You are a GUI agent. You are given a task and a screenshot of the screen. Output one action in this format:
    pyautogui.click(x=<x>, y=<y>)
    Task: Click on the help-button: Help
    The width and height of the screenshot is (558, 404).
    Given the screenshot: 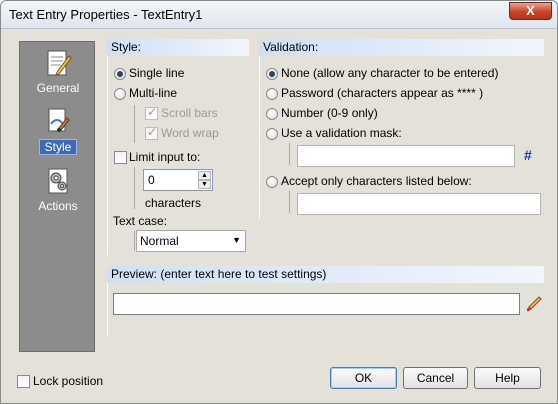 What is the action you would take?
    pyautogui.click(x=507, y=378)
    